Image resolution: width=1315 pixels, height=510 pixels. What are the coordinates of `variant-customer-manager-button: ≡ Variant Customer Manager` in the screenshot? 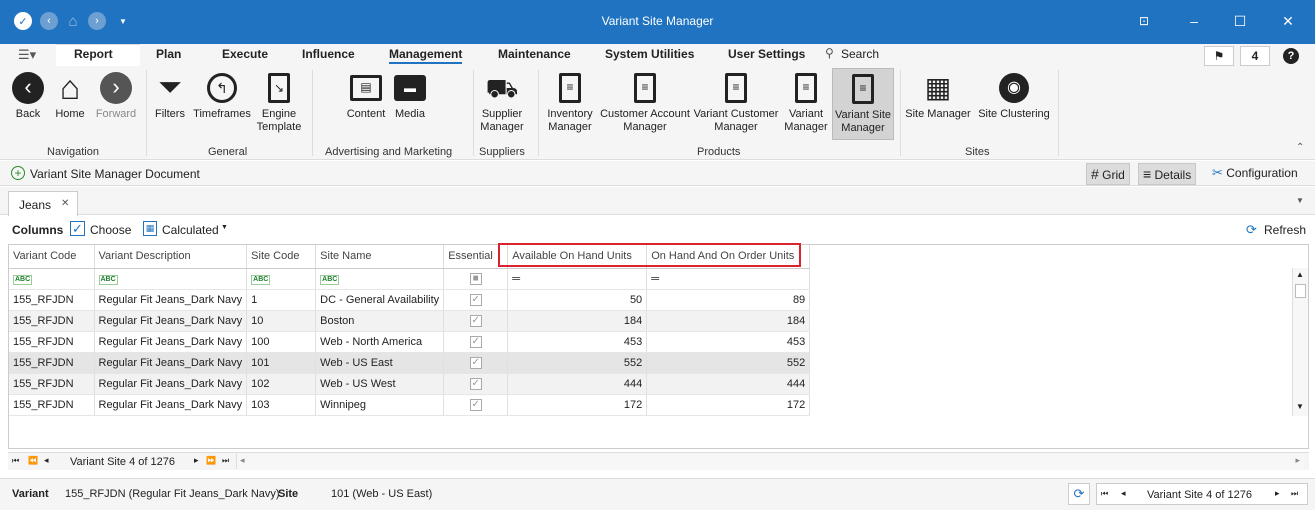 It's located at (736, 101).